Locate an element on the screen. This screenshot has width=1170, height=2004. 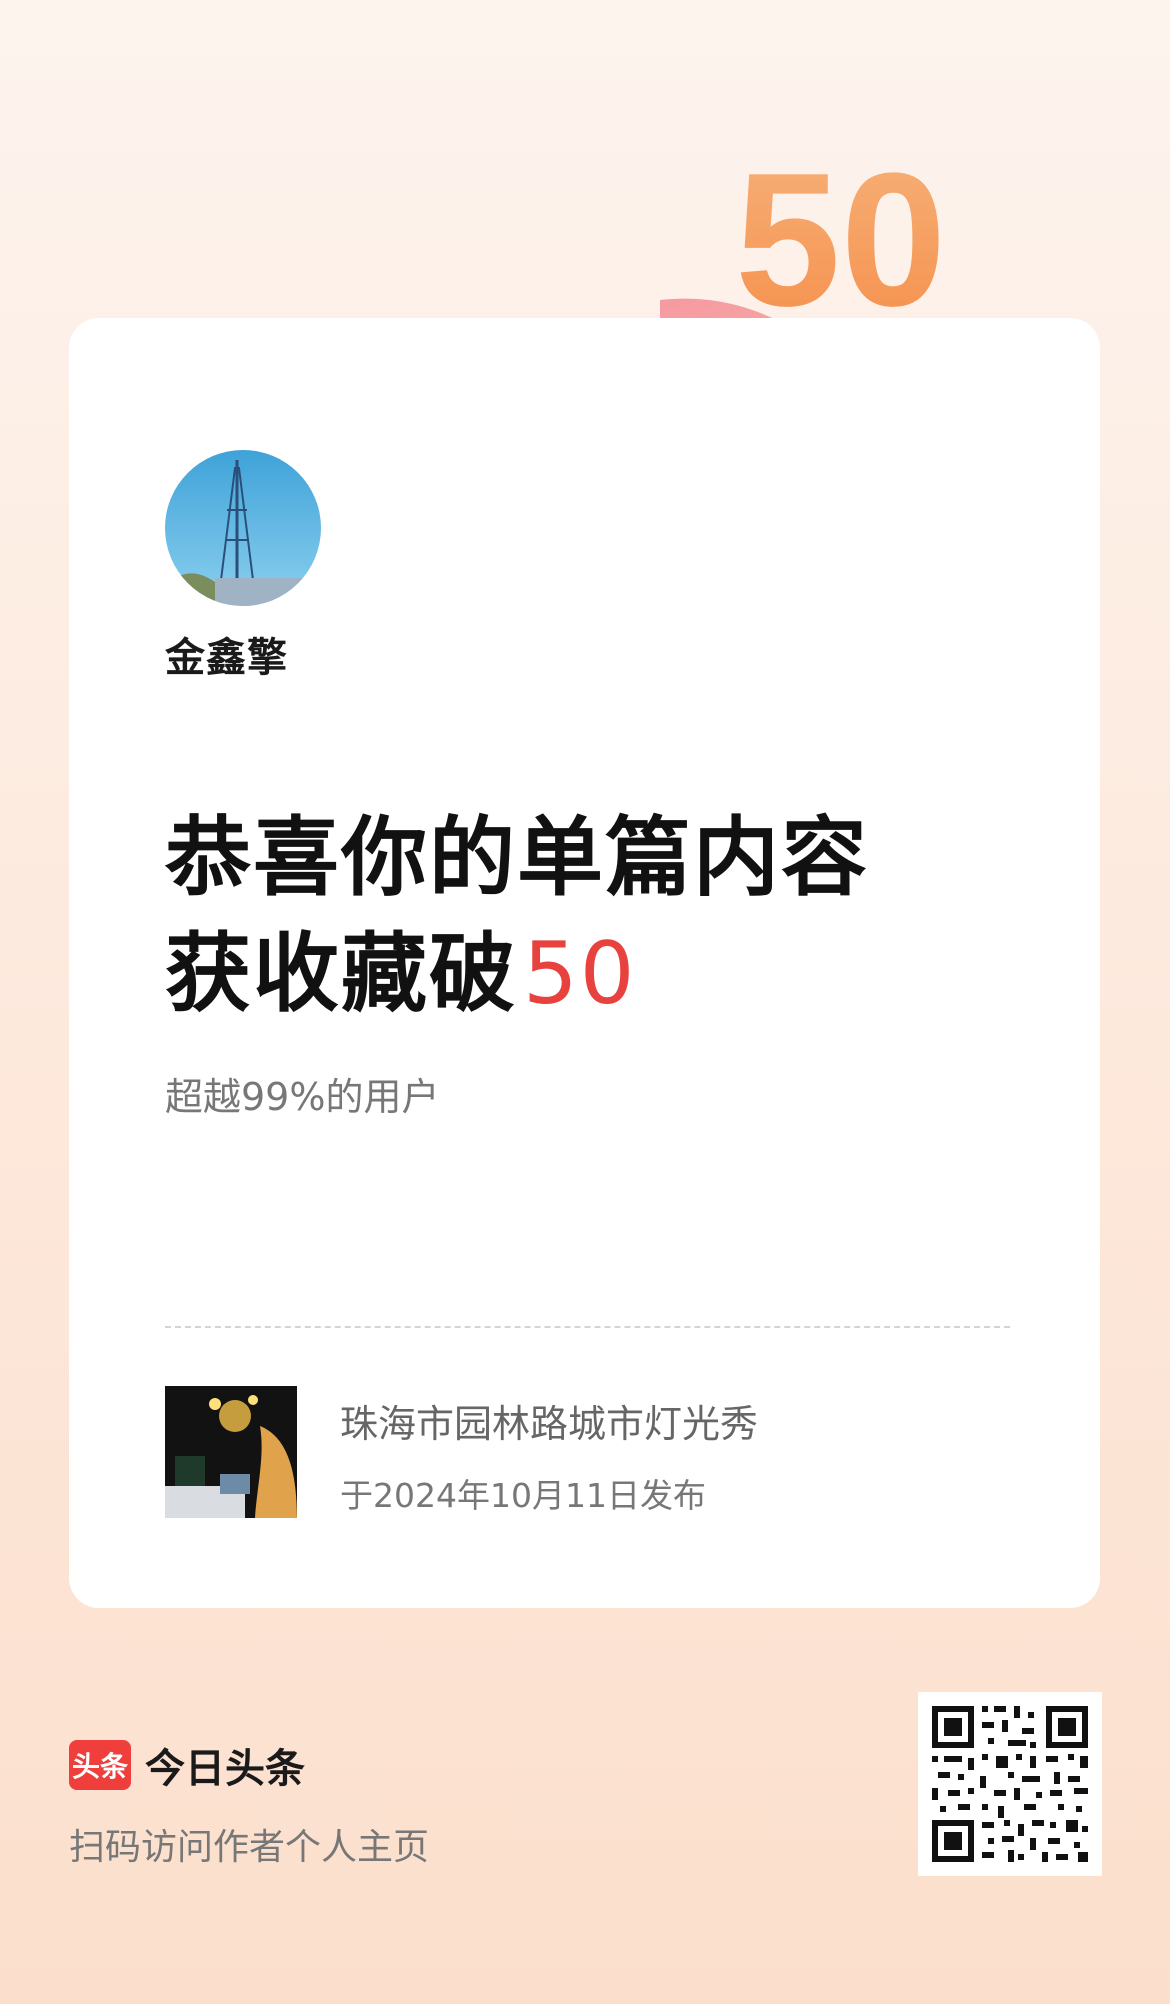
post-title: 珠海市园林路城市灯光秀 is located at coordinates (549, 1420).